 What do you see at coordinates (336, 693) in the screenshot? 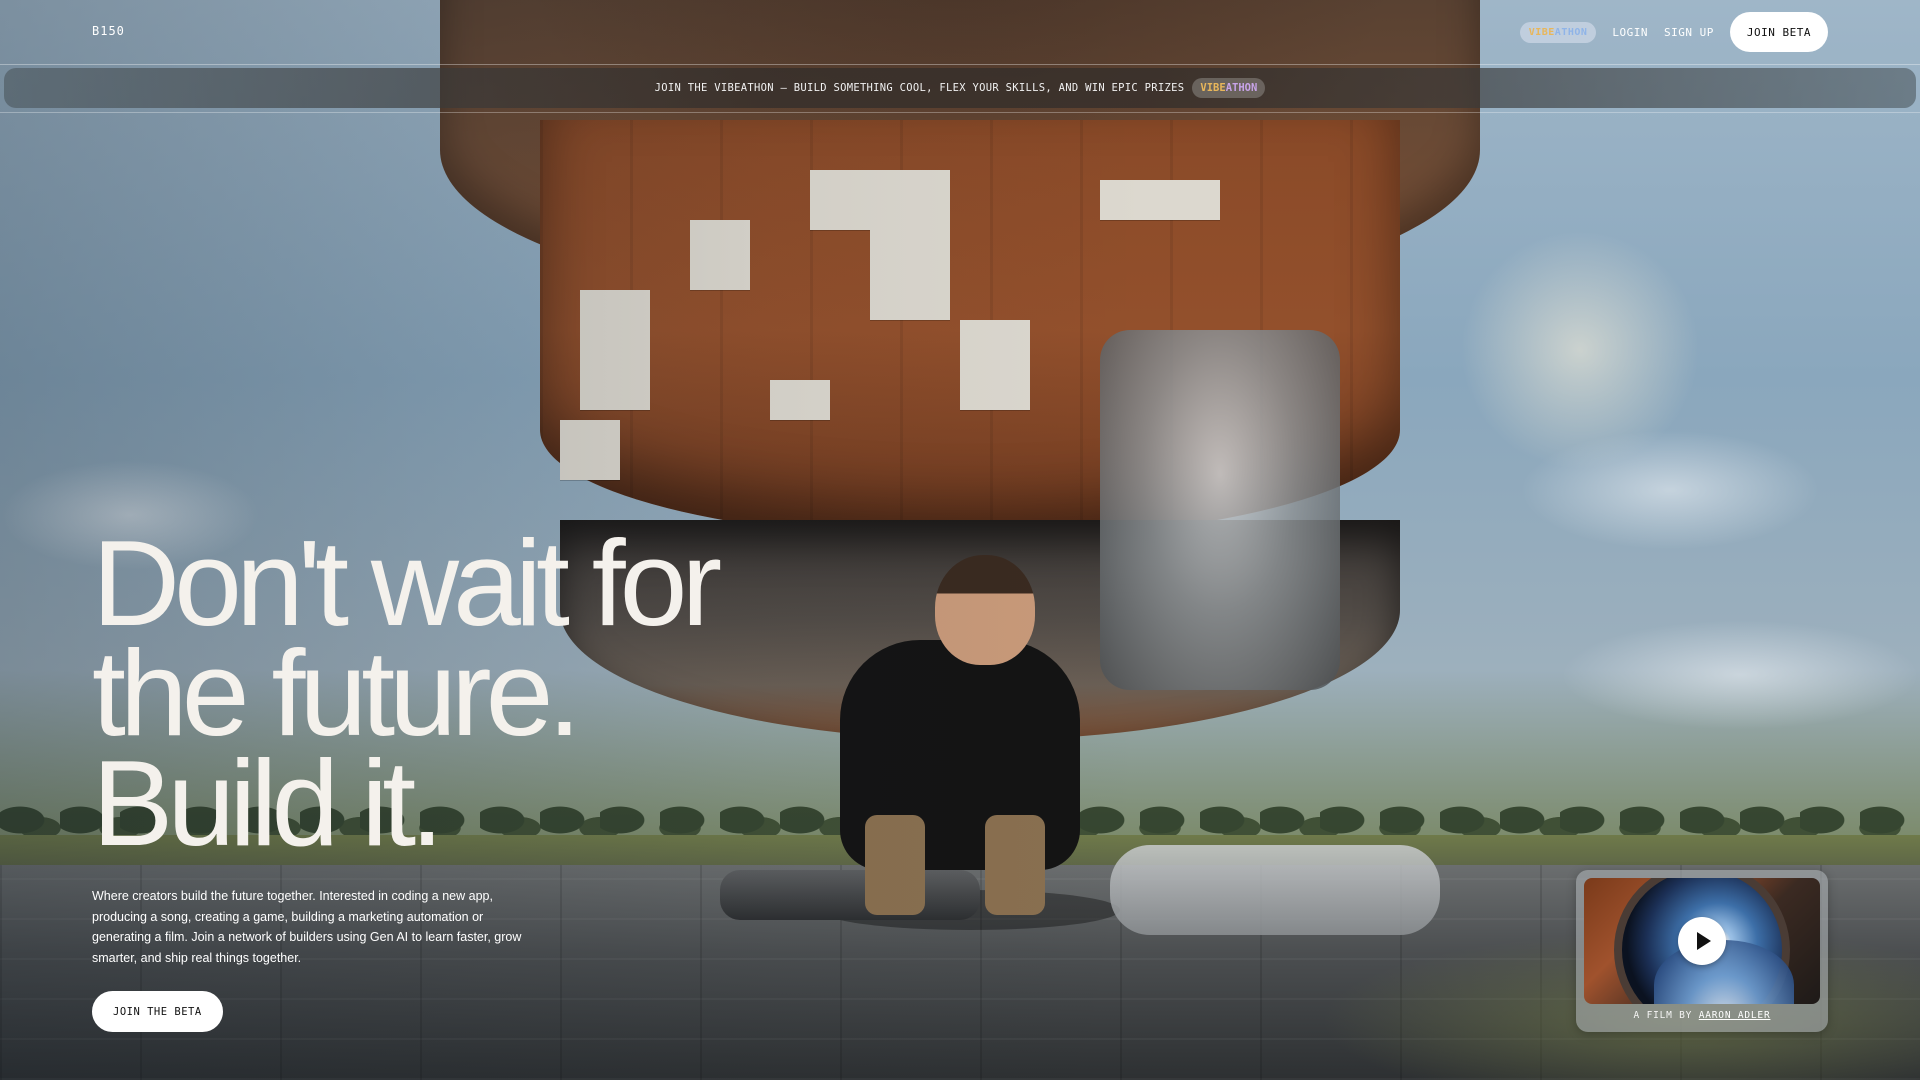
I see `hero-headline-line-2: the future.` at bounding box center [336, 693].